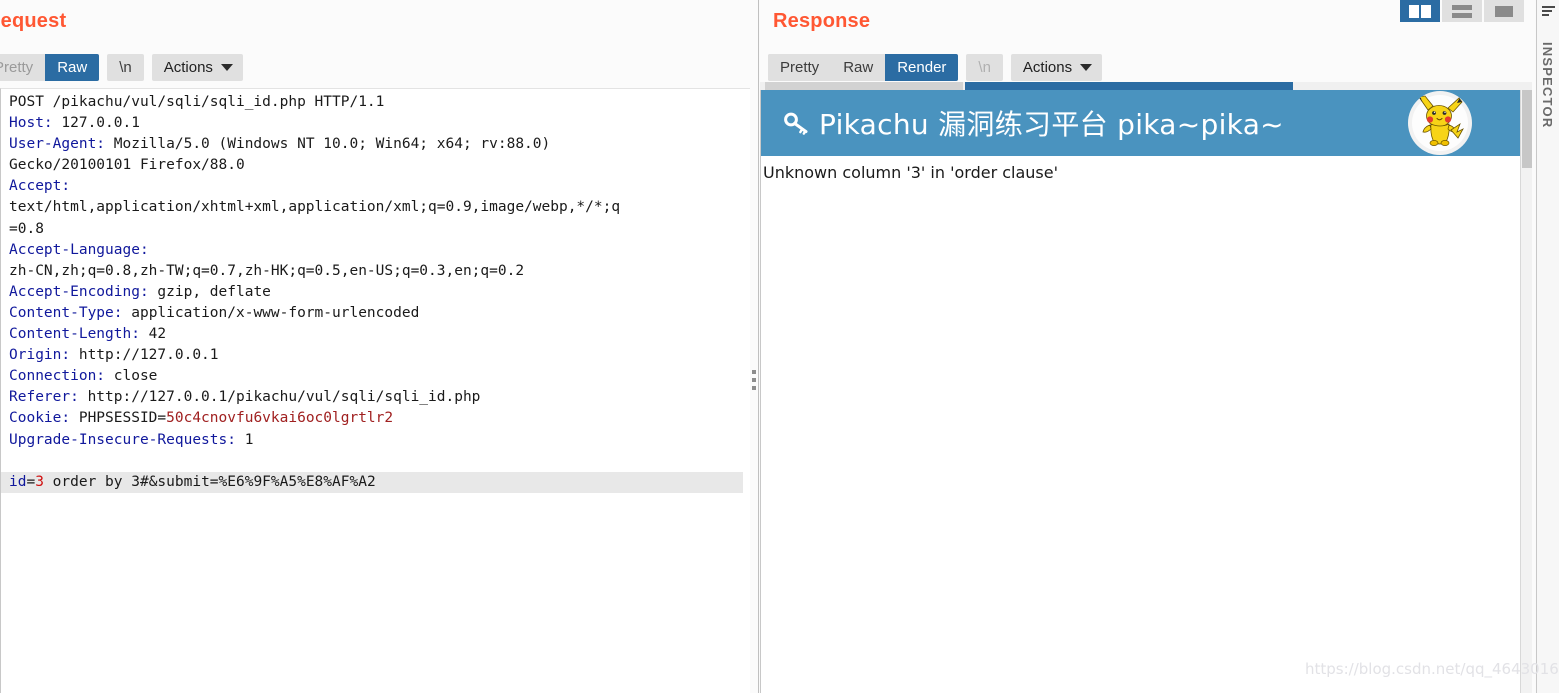  Describe the element at coordinates (44, 397) in the screenshot. I see `header-name: Referer:` at that location.